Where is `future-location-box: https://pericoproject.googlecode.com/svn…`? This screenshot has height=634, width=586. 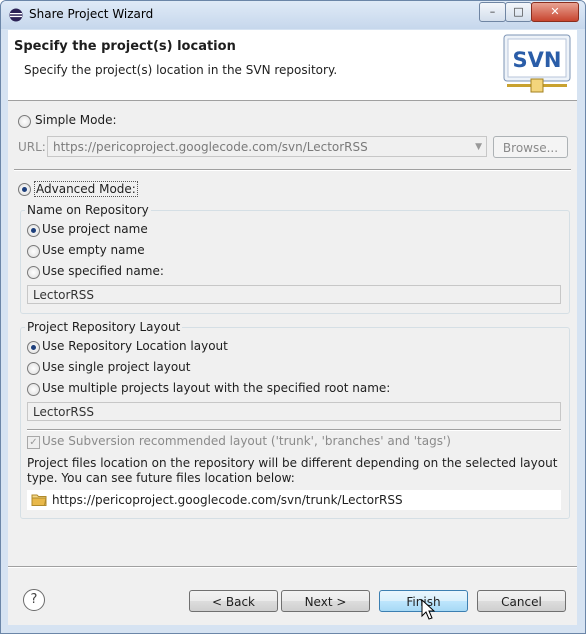
future-location-box: https://pericoproject.googlecode.com/svn… is located at coordinates (294, 500).